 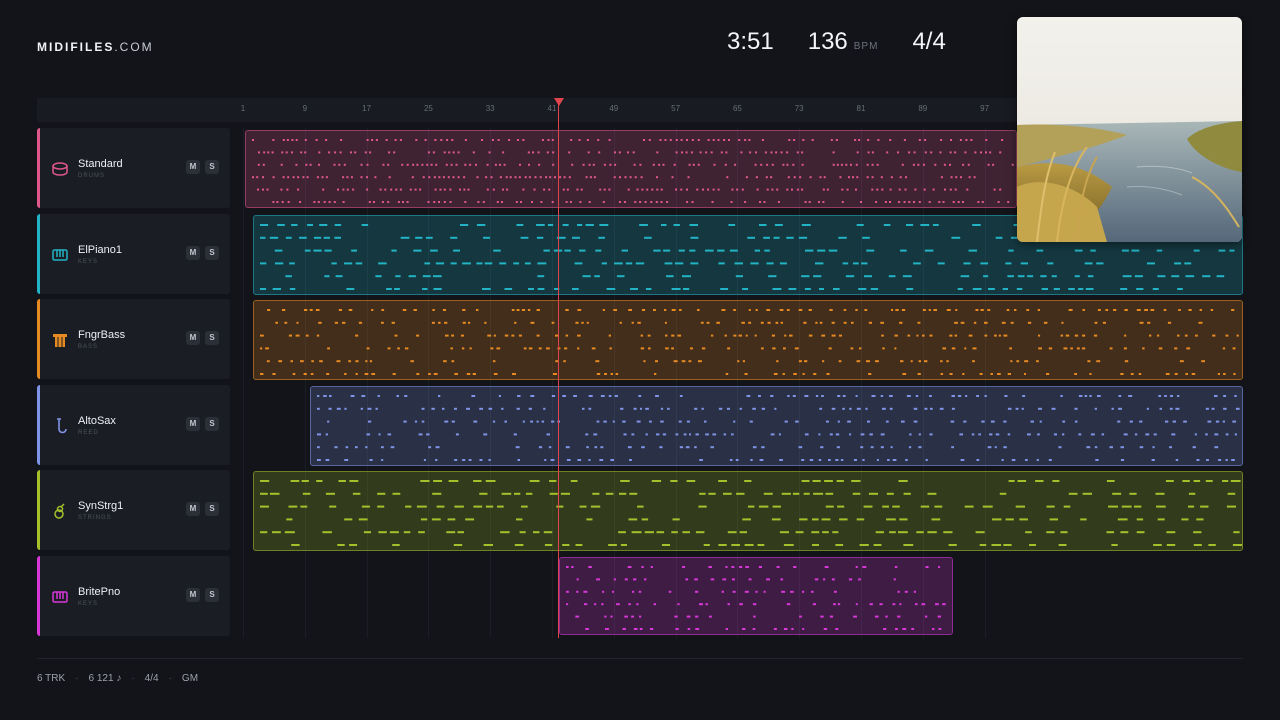 I want to click on track-header-fngrbass: FngrBass BASS M S, so click(x=133, y=339).